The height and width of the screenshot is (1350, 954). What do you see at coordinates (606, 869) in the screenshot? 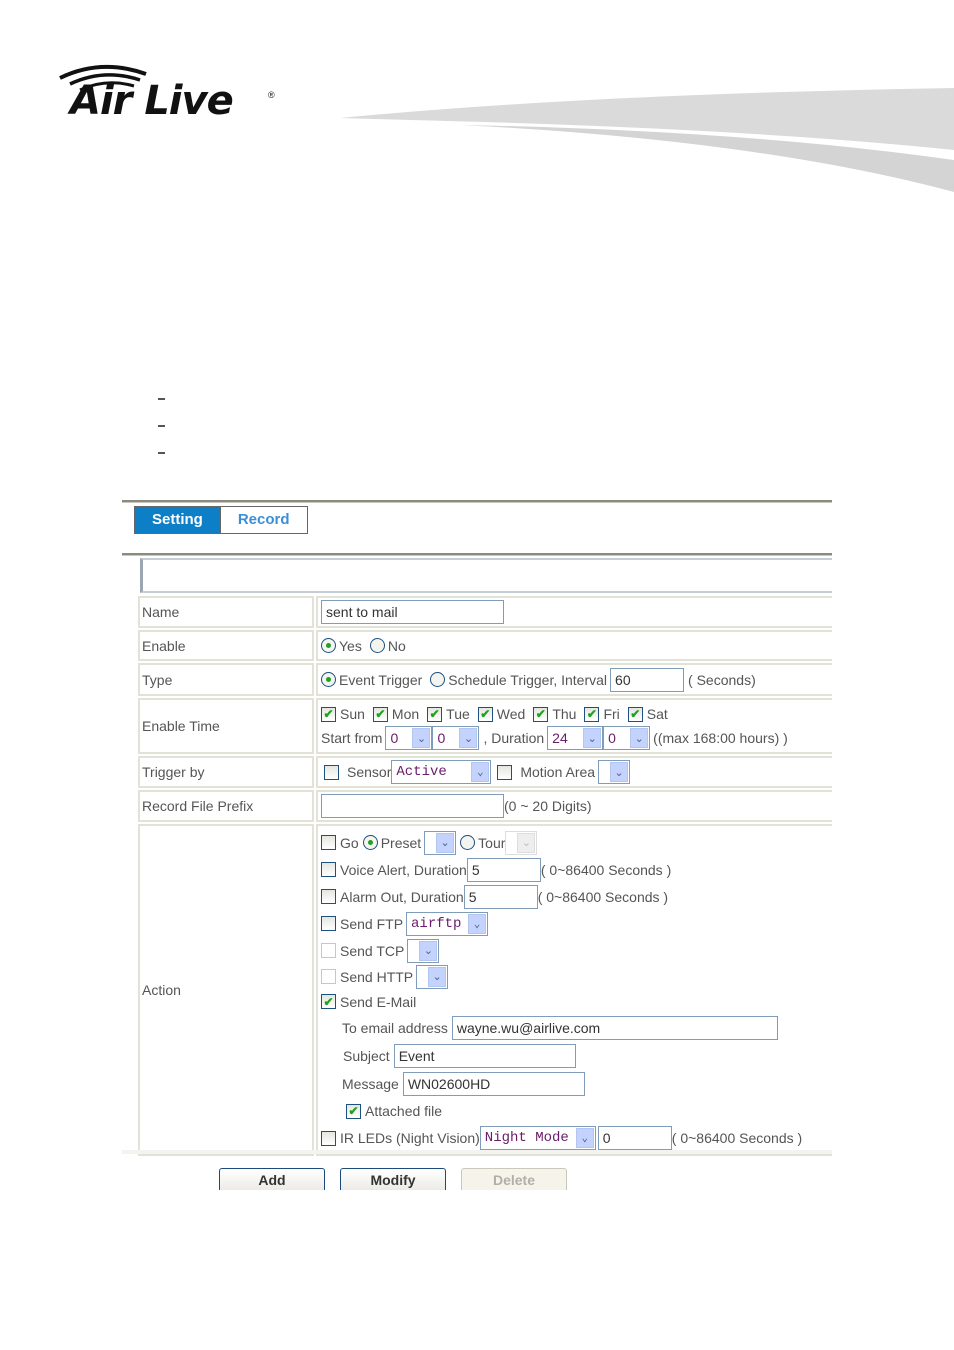
I see `voice-alert-note: ( 0~86400 Seconds )` at bounding box center [606, 869].